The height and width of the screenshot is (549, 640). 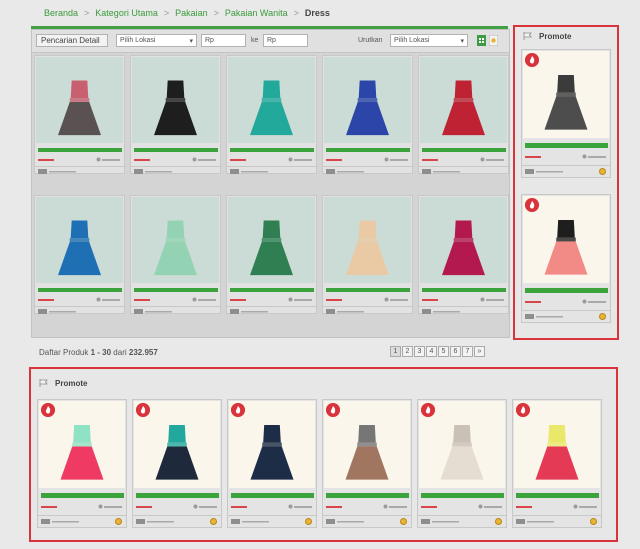 What do you see at coordinates (493, 40) in the screenshot?
I see `list-view-icon` at bounding box center [493, 40].